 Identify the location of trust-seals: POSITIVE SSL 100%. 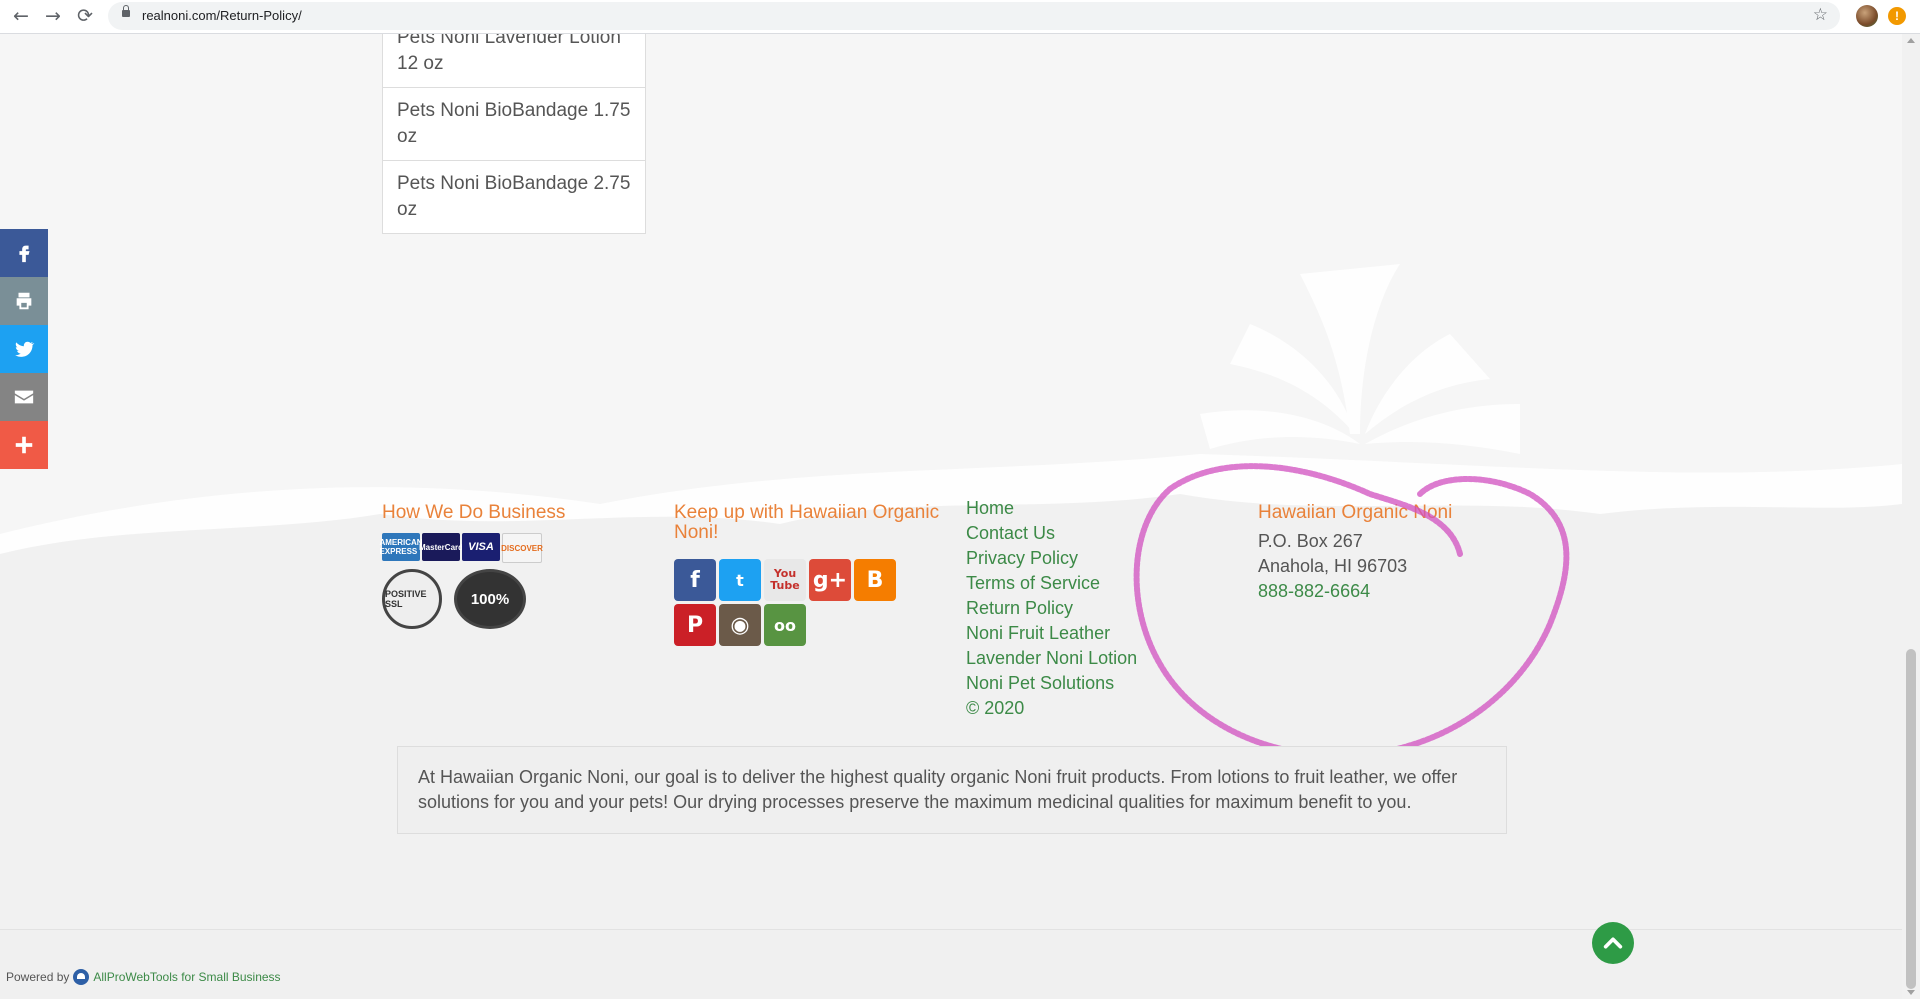
(482, 599).